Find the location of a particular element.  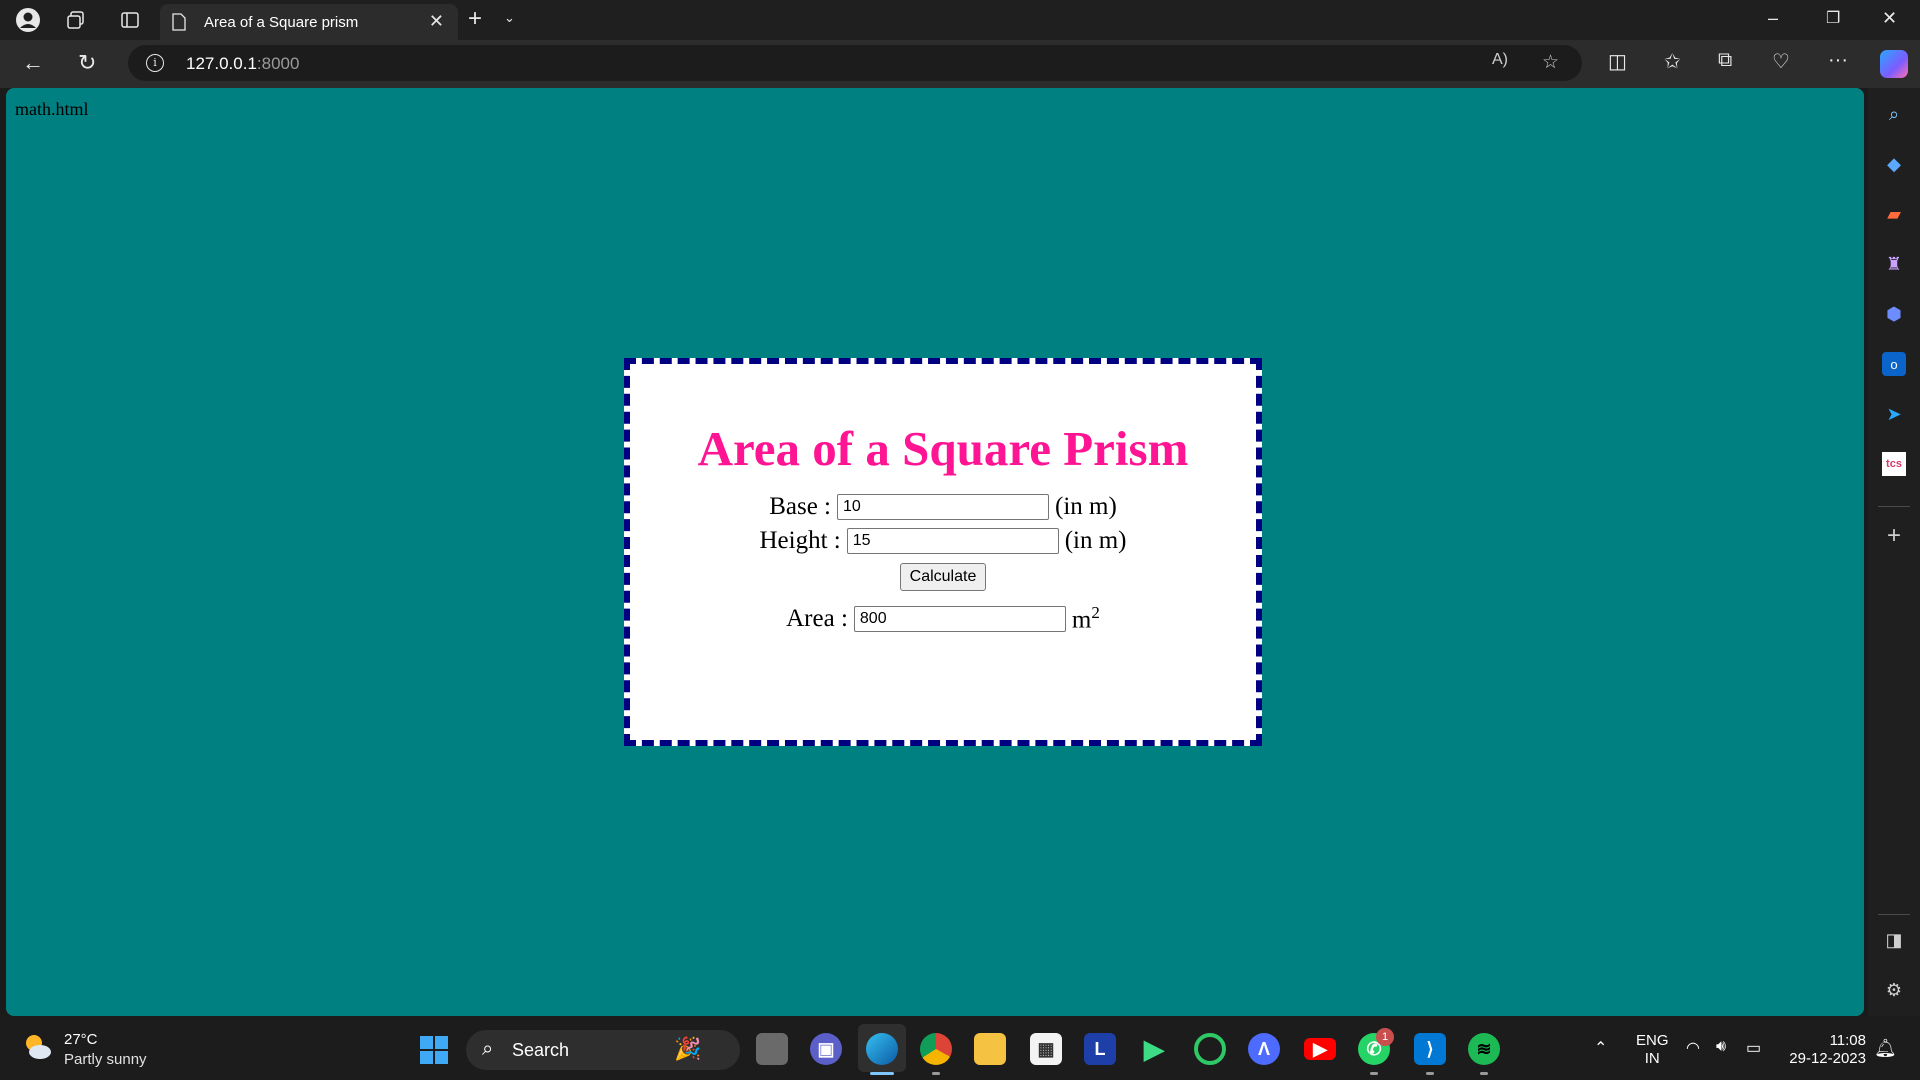

weather-temp: 27°C is located at coordinates (81, 1039).